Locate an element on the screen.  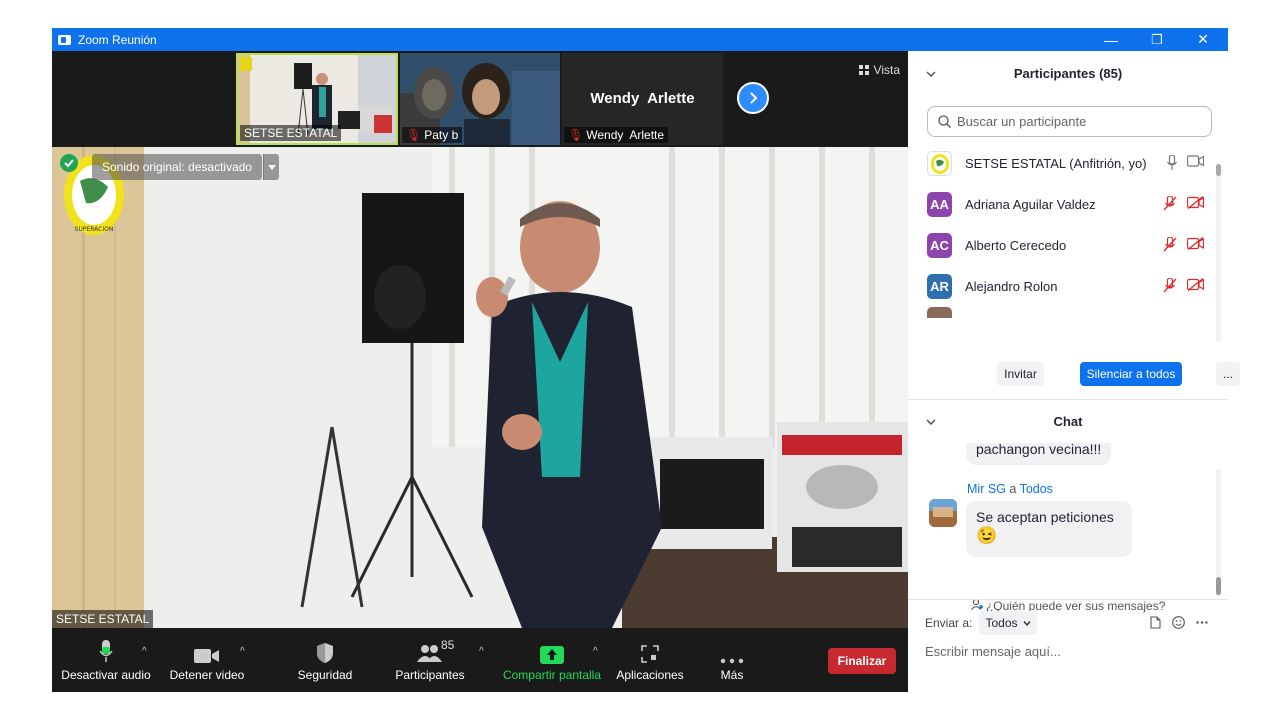
chevron-right-icon is located at coordinates (754, 98).